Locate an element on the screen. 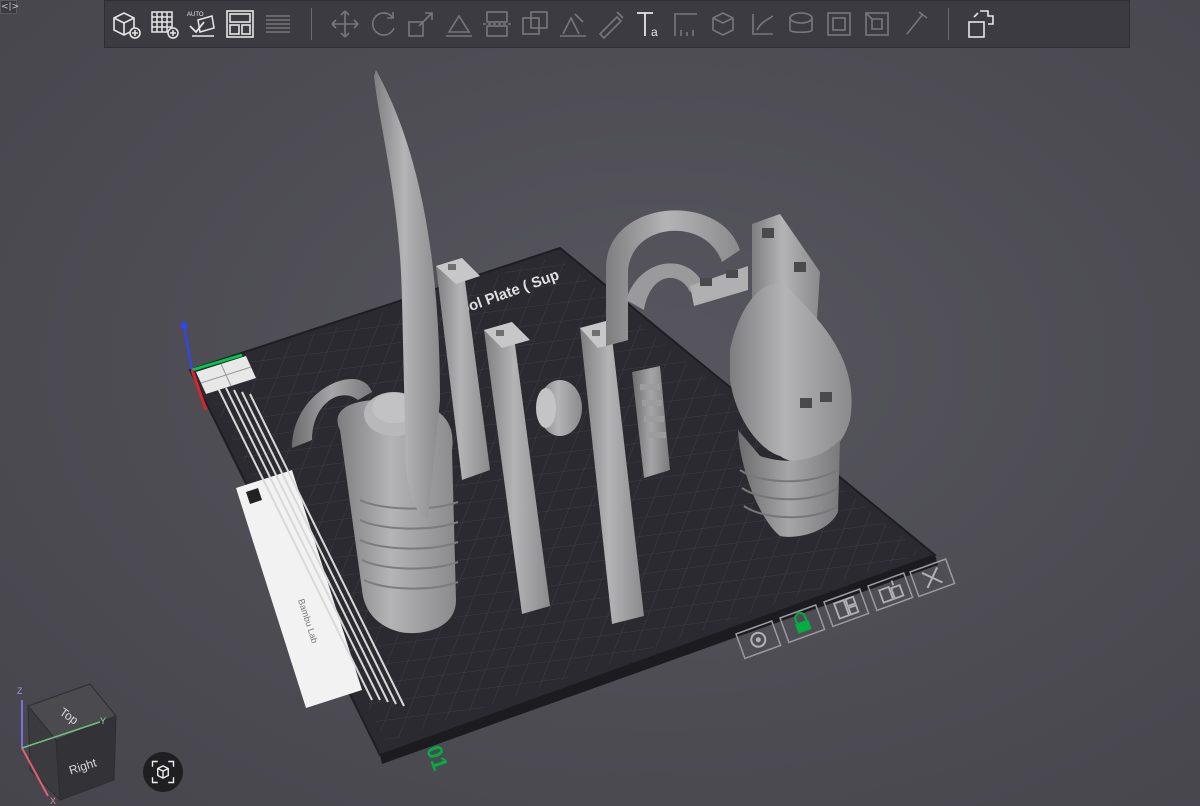  measure-icon is located at coordinates (687, 24).